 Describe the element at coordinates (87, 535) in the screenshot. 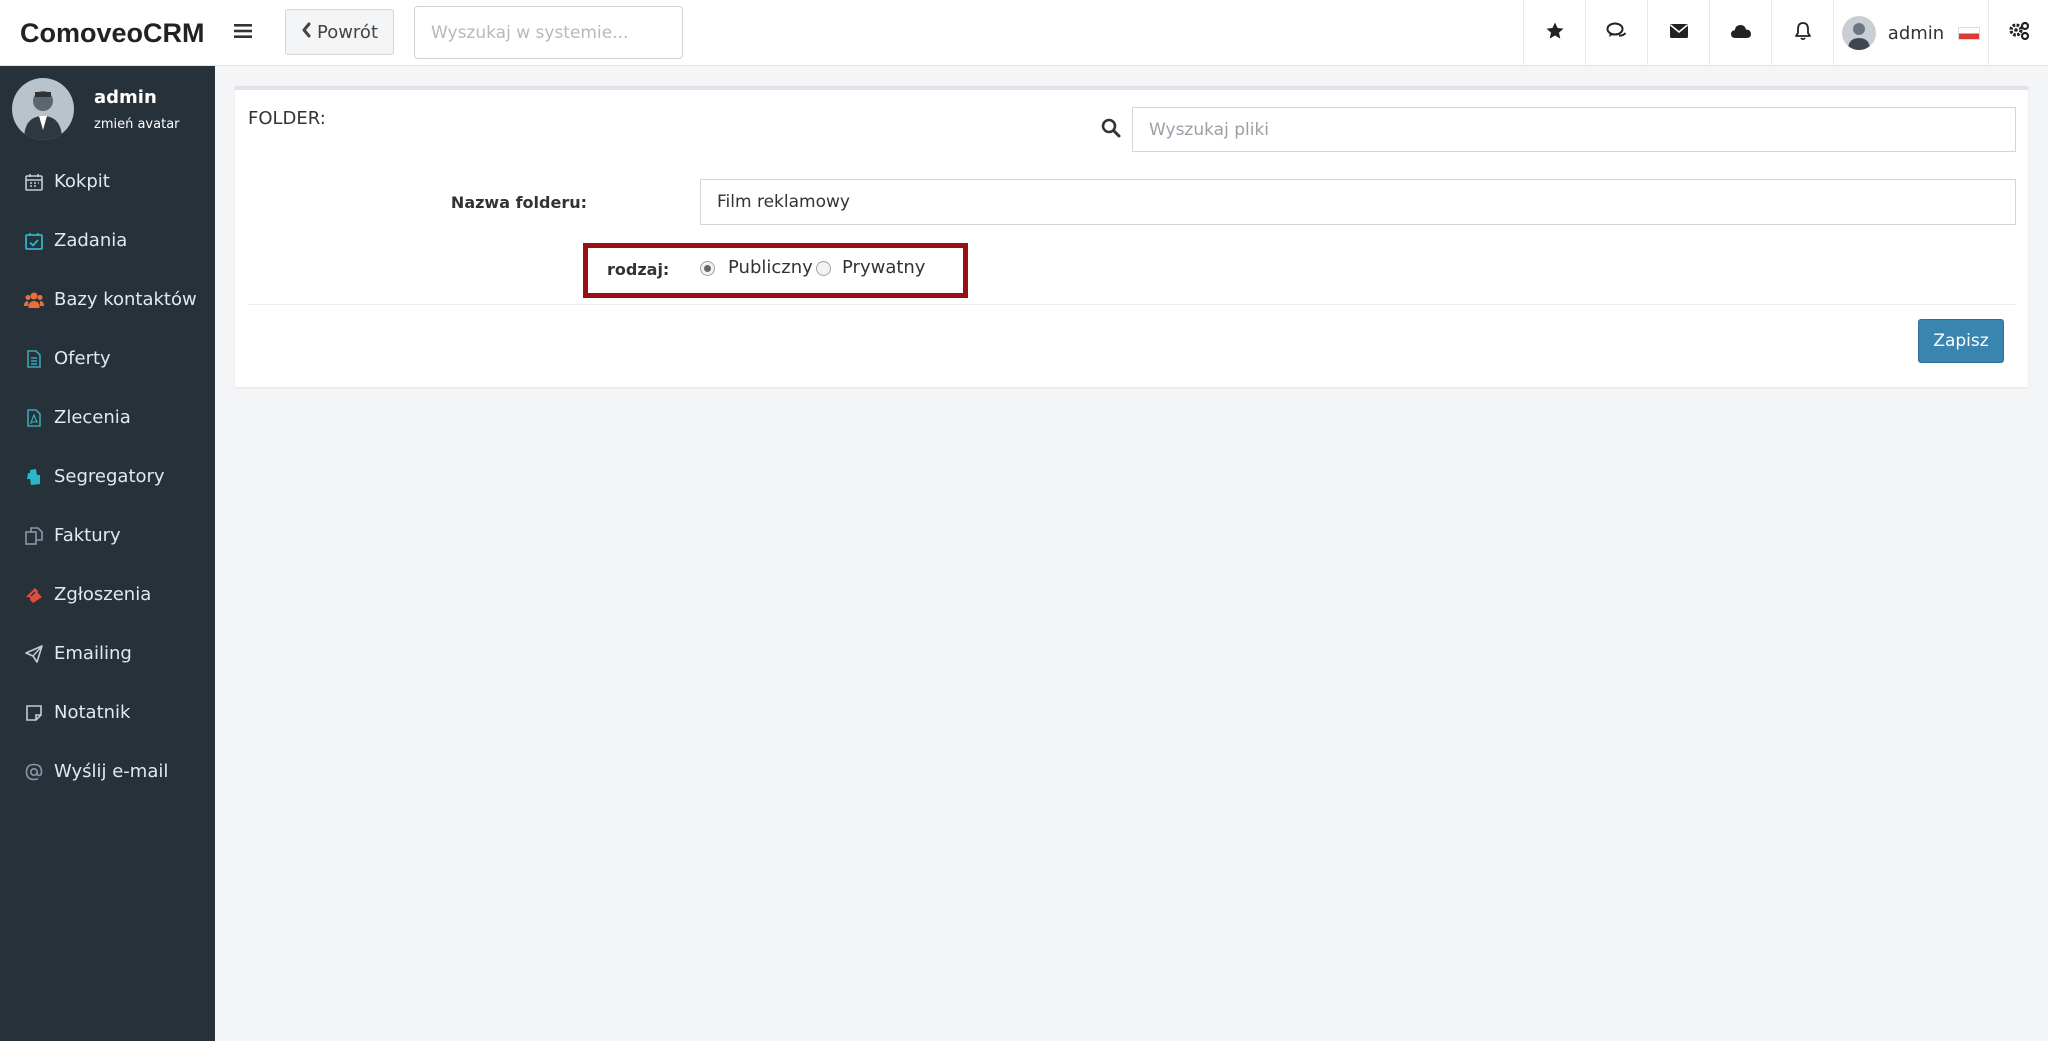

I see `sidebar-item-label: Faktury` at that location.